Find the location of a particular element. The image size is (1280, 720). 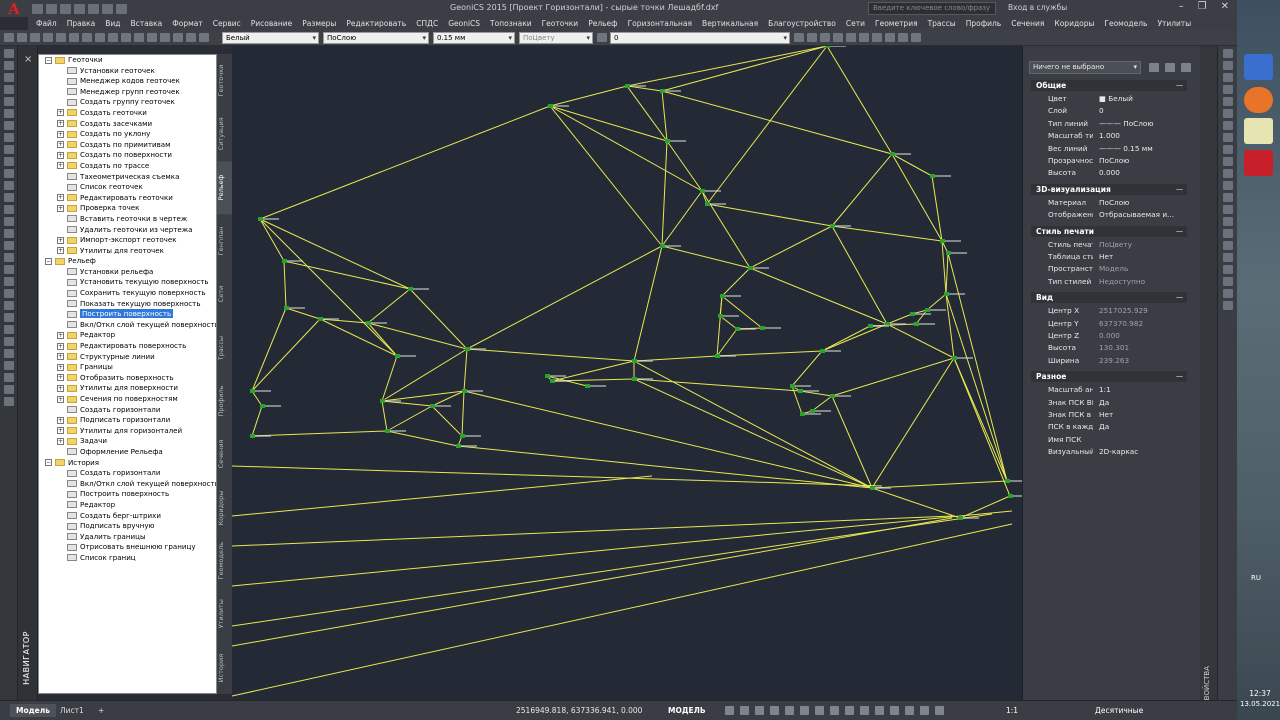

menu-item: Геоточки is located at coordinates (560, 23).